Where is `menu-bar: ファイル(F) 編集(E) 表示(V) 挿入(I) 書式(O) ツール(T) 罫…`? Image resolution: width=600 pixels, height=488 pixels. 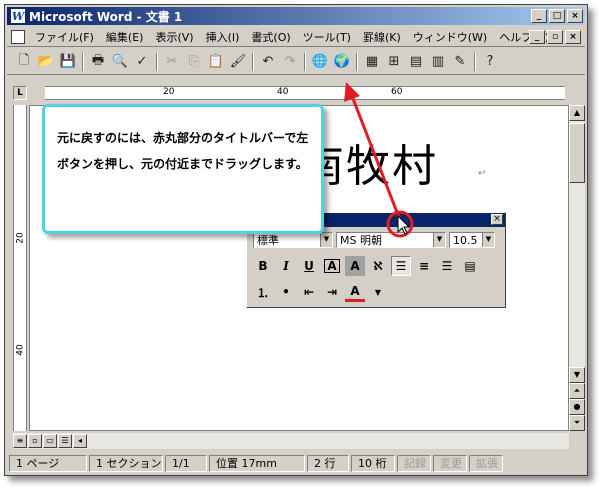 menu-bar: ファイル(F) 編集(E) 表示(V) 挿入(I) 書式(O) ツール(T) 罫… is located at coordinates (296, 37).